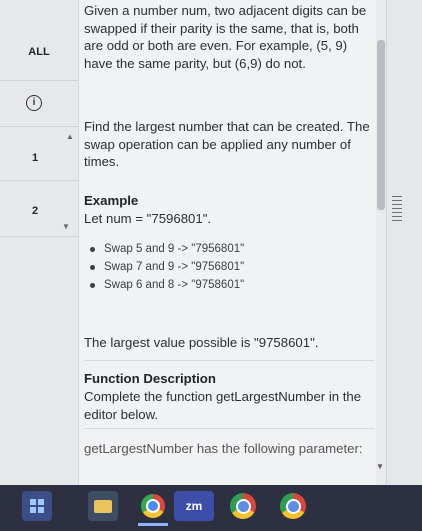 Image resolution: width=422 pixels, height=531 pixels. What do you see at coordinates (150, 378) in the screenshot?
I see `function-description-heading: Function Description` at bounding box center [150, 378].